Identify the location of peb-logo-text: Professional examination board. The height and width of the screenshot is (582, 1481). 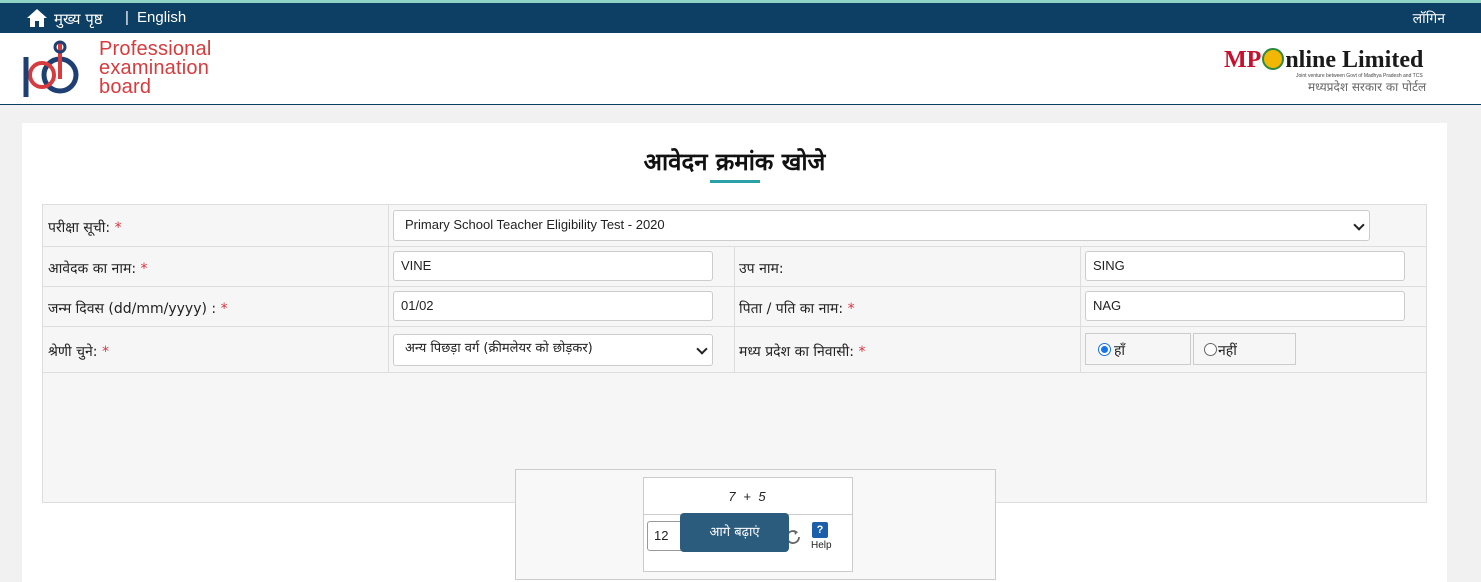
(155, 68).